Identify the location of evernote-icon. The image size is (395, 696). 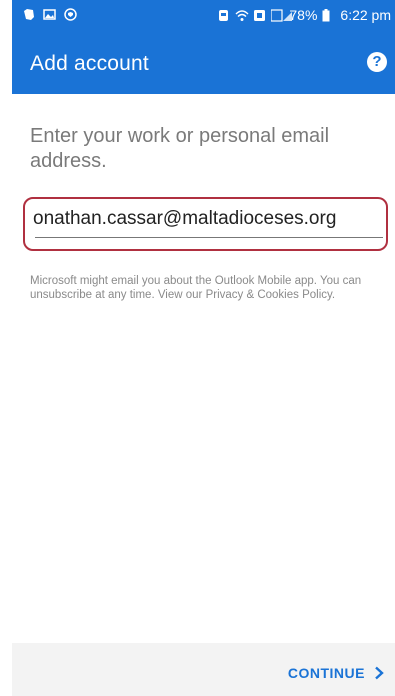
(28, 14).